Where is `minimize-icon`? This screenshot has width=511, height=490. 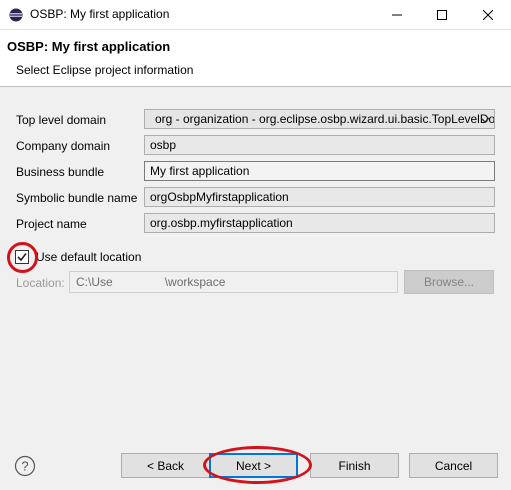
minimize-icon is located at coordinates (397, 15).